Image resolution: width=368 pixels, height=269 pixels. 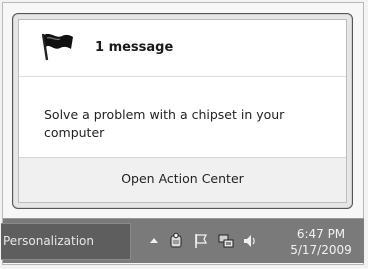 I want to click on open-action-center-link: Open Action Center, so click(x=182, y=178).